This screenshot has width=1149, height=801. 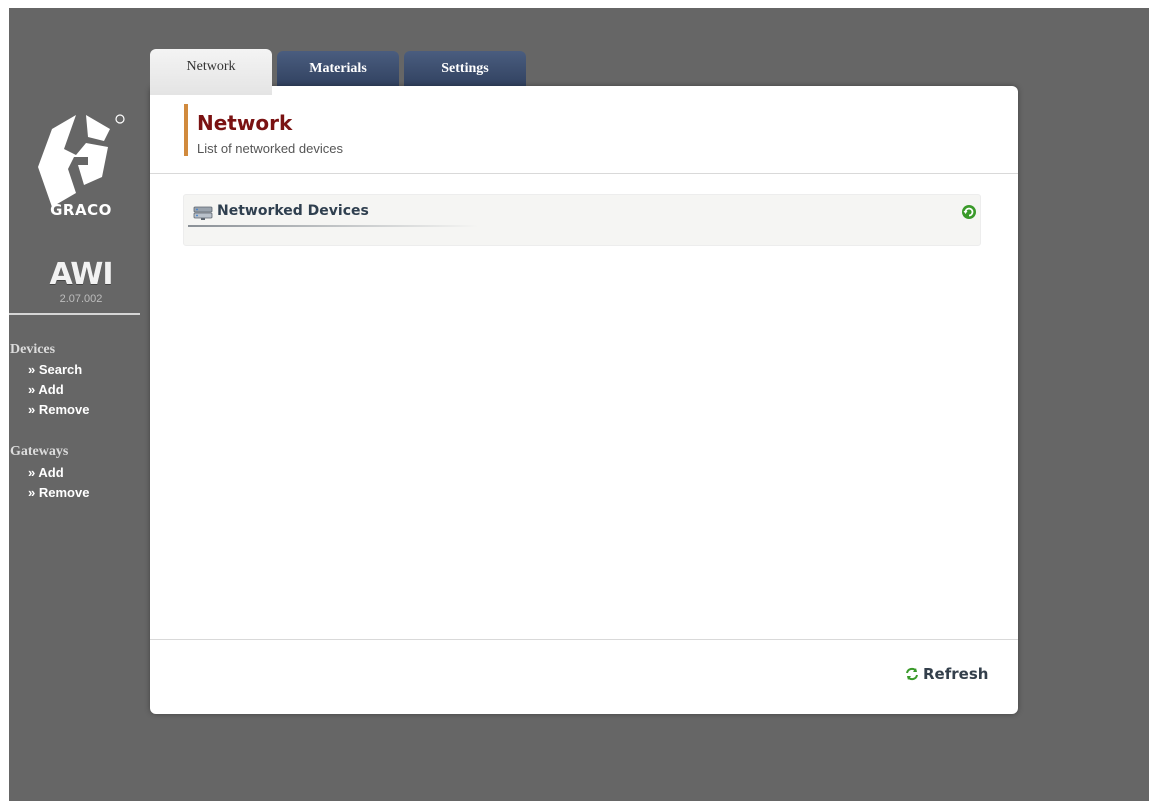 I want to click on networked-devices-title: Networked Devices, so click(x=293, y=211).